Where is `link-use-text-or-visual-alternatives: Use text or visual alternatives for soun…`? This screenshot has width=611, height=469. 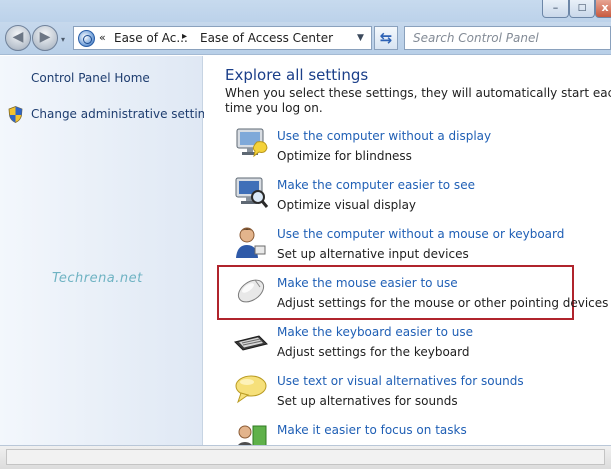
link-use-text-or-visual-alternatives: Use text or visual alternatives for soun… is located at coordinates (400, 381).